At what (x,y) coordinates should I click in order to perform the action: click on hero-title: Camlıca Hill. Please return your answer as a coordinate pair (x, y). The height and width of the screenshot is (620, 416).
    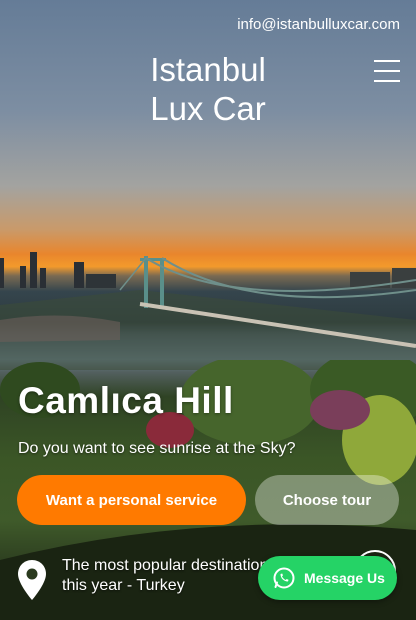
    Looking at the image, I should click on (126, 400).